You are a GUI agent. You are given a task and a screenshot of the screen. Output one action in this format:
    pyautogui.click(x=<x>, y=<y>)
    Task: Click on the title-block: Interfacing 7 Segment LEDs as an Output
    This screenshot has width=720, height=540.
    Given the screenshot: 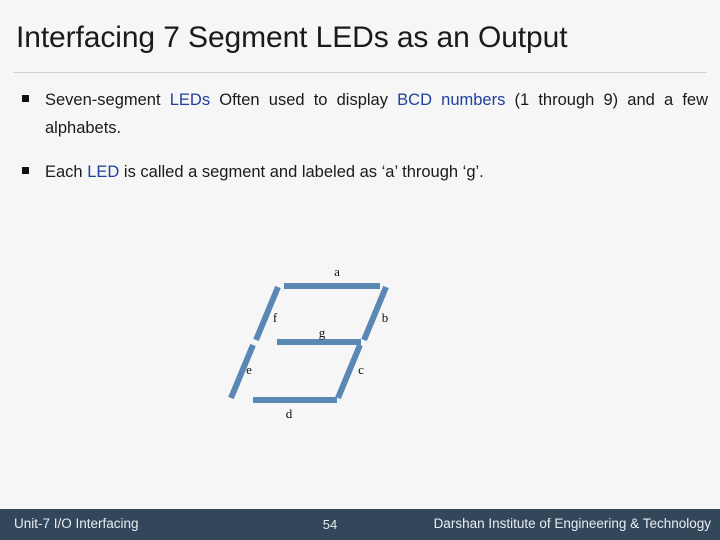 What is the action you would take?
    pyautogui.click(x=360, y=41)
    